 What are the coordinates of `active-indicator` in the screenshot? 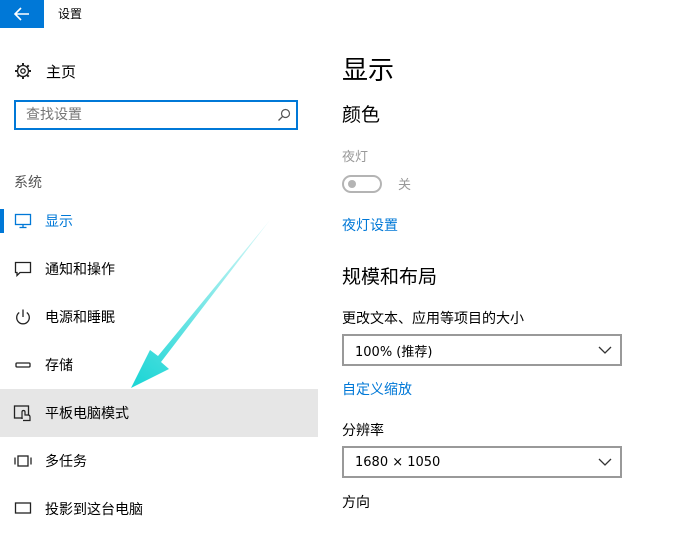 It's located at (2, 221).